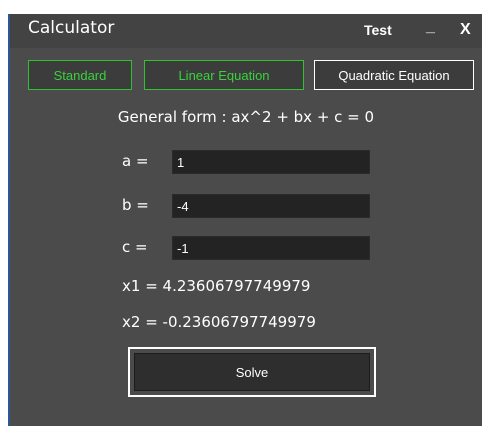 The width and height of the screenshot is (482, 426). What do you see at coordinates (135, 205) in the screenshot?
I see `coefficient-b-label: b =` at bounding box center [135, 205].